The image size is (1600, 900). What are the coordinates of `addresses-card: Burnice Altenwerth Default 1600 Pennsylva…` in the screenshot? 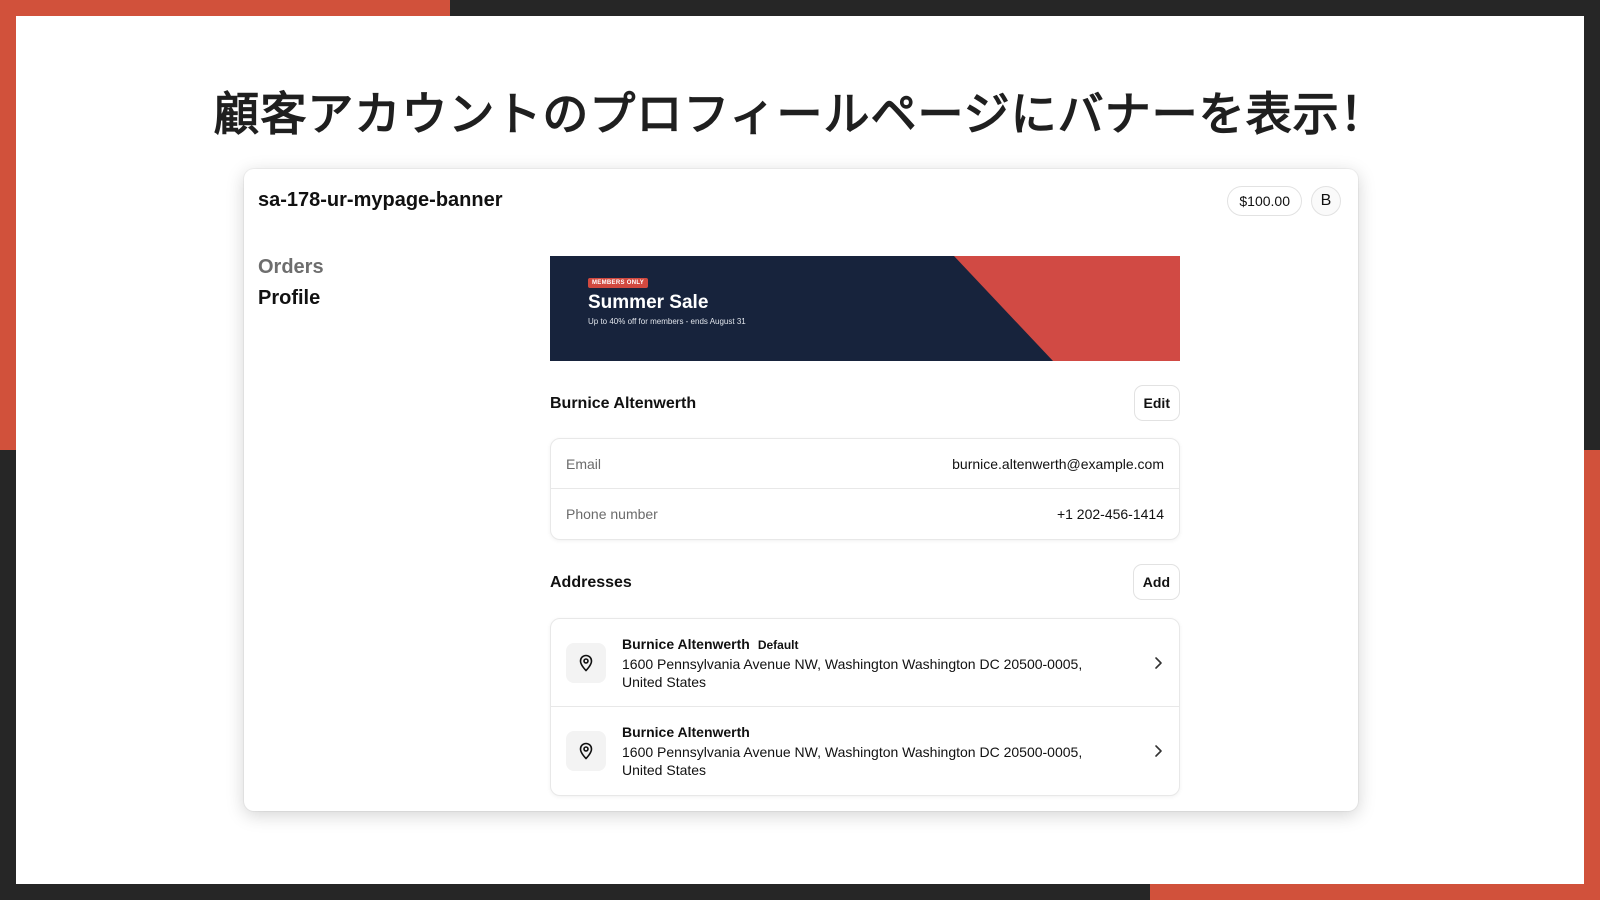 It's located at (865, 707).